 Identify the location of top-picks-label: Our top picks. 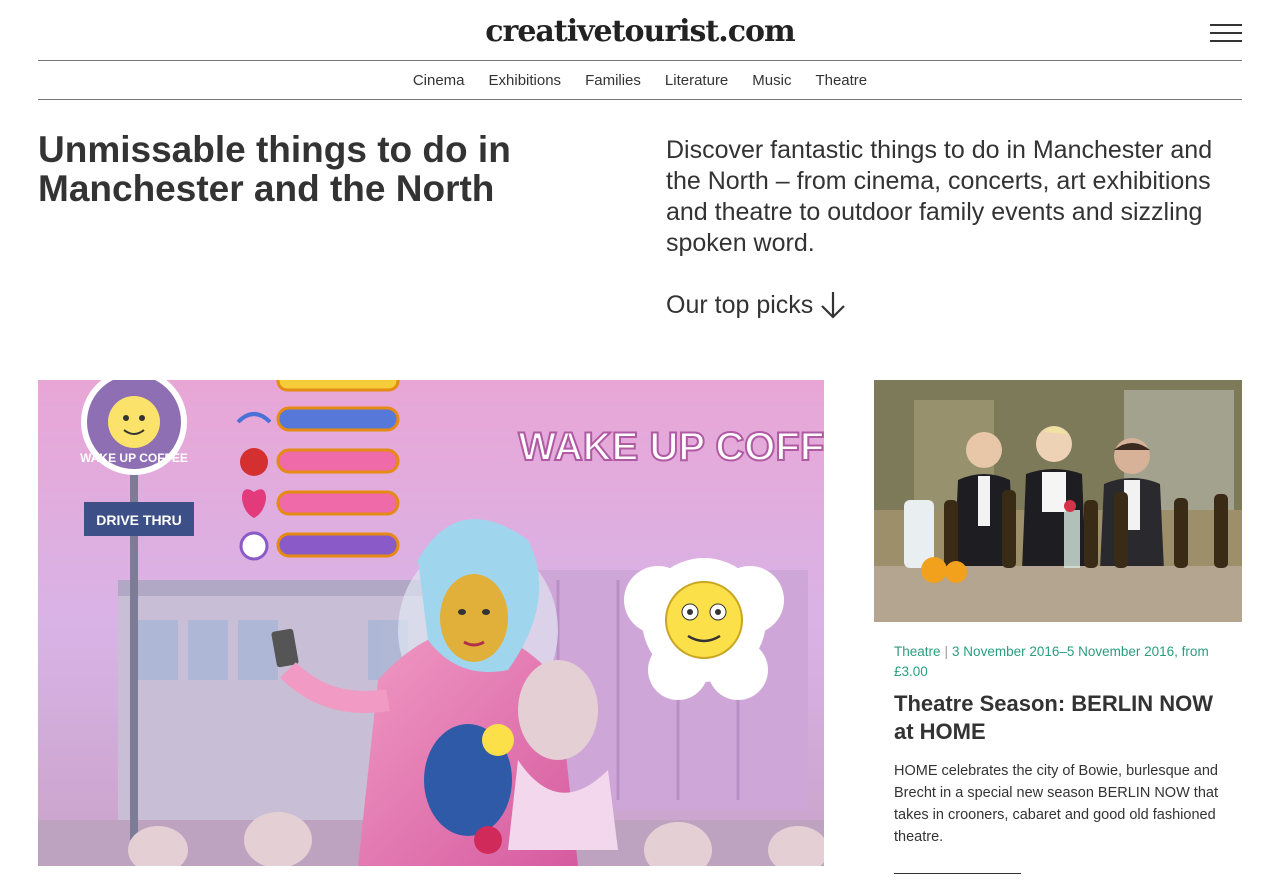
(740, 304).